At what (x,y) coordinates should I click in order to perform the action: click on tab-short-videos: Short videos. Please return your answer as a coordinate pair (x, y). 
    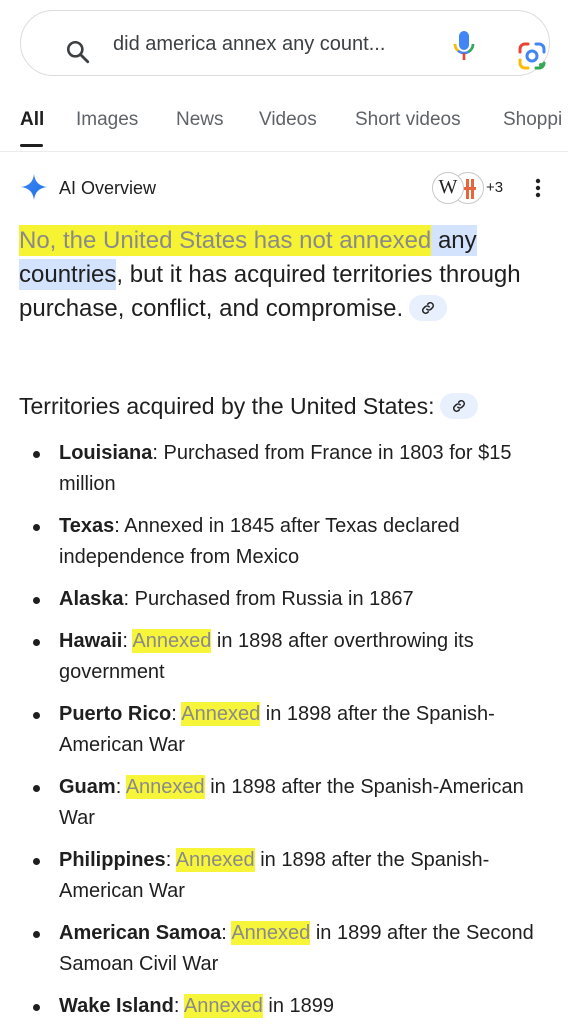
    Looking at the image, I should click on (408, 120).